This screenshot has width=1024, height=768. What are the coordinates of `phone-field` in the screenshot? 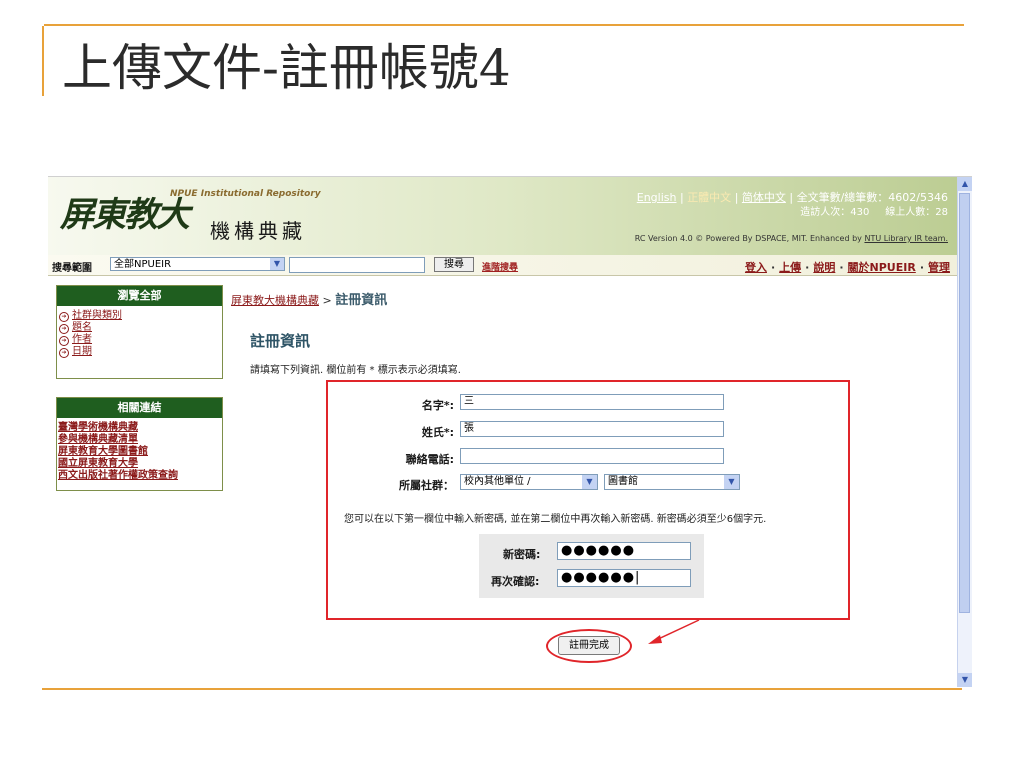 It's located at (592, 456).